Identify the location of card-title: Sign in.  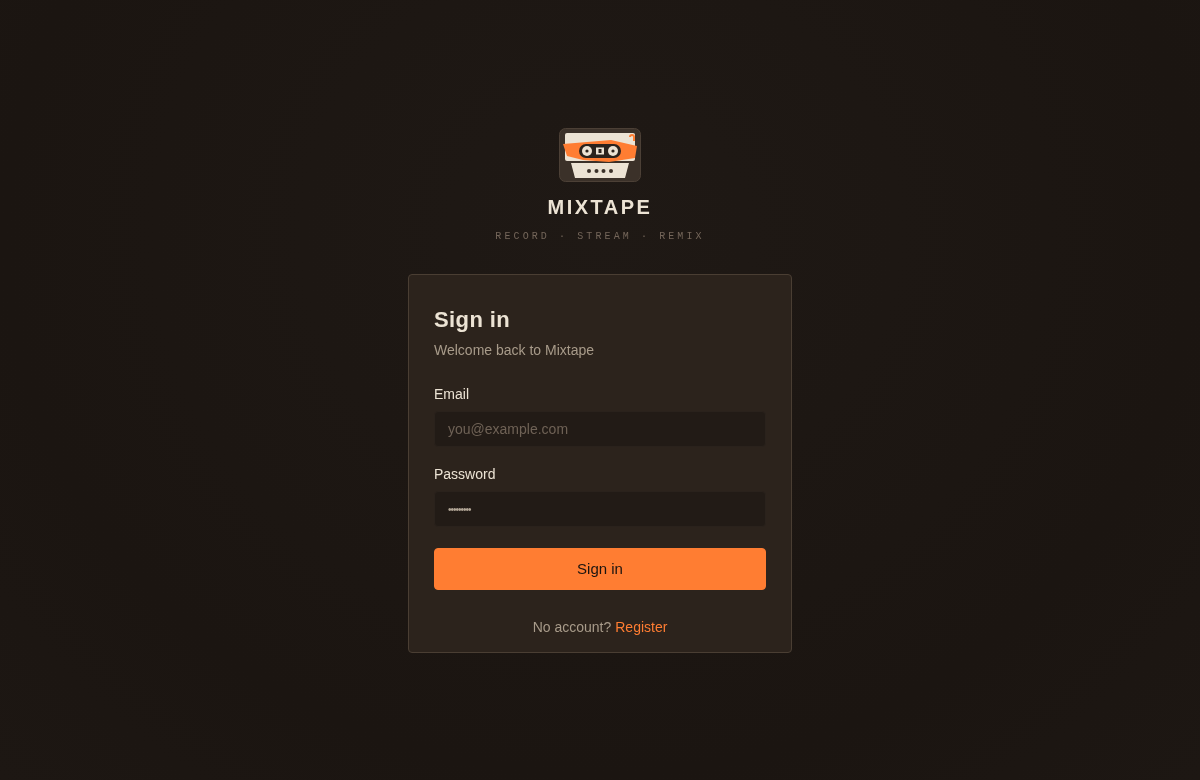
(473, 320).